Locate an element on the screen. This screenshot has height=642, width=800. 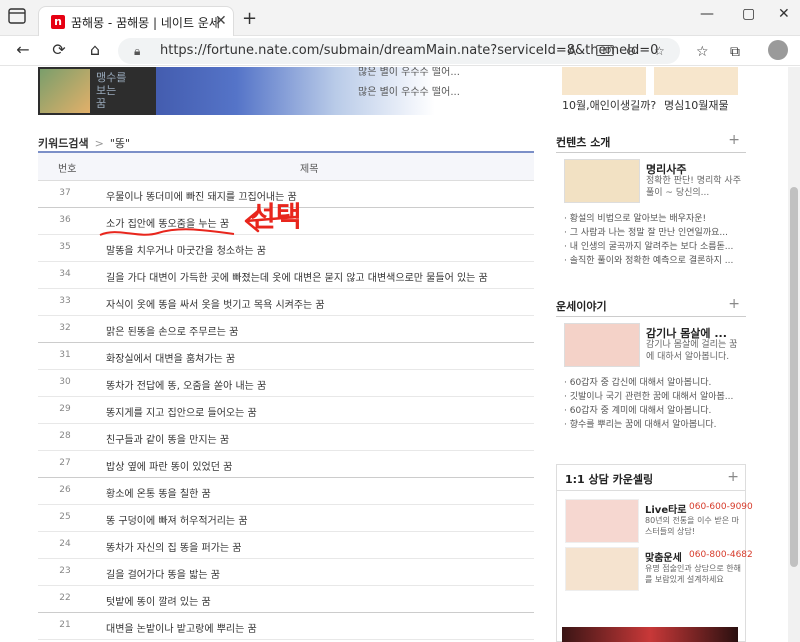
sidebar-link-text: 60갑자 중 갑신에 대해서 알아봅니다. is located at coordinates (641, 383).